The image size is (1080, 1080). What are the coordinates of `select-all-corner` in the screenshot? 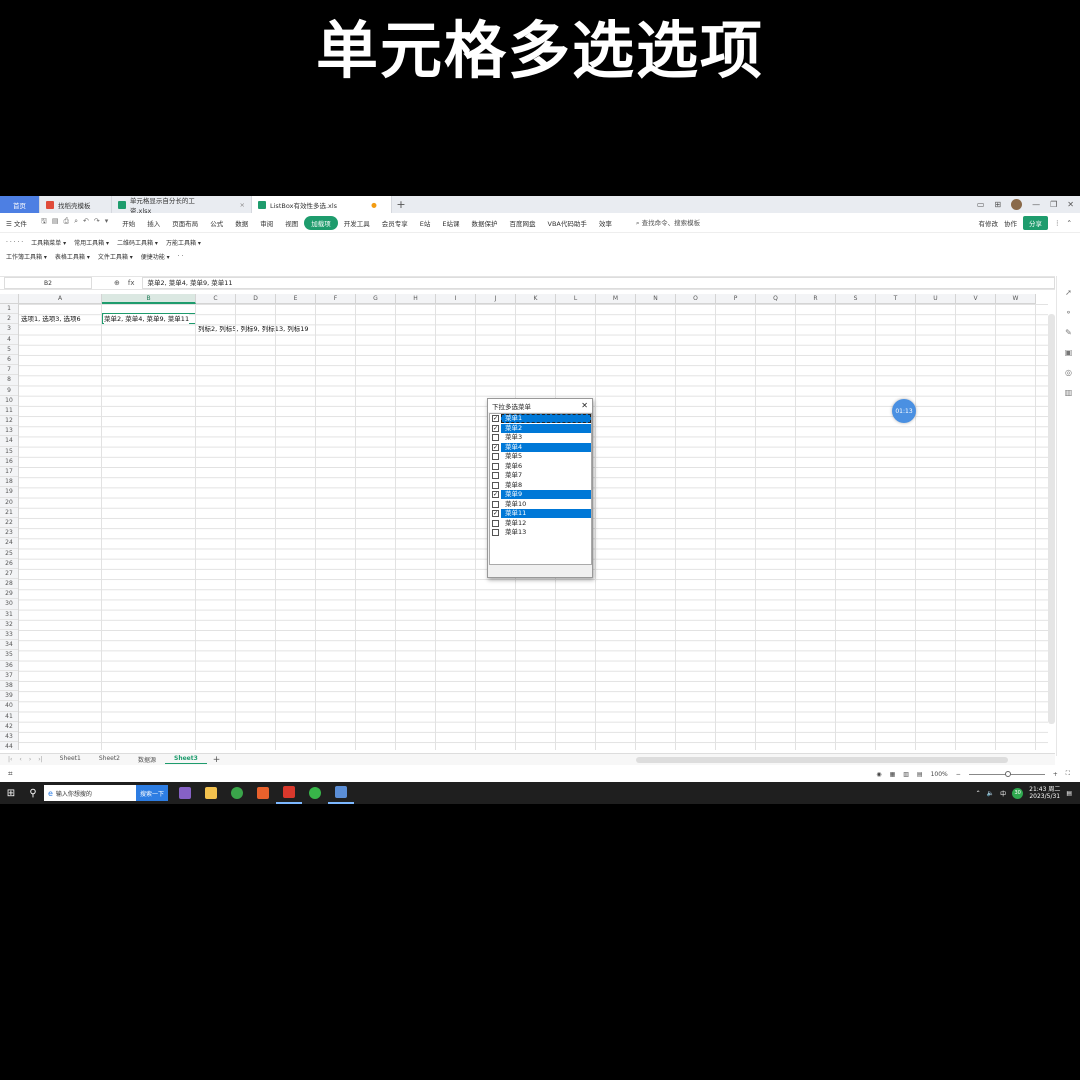 It's located at (9, 299).